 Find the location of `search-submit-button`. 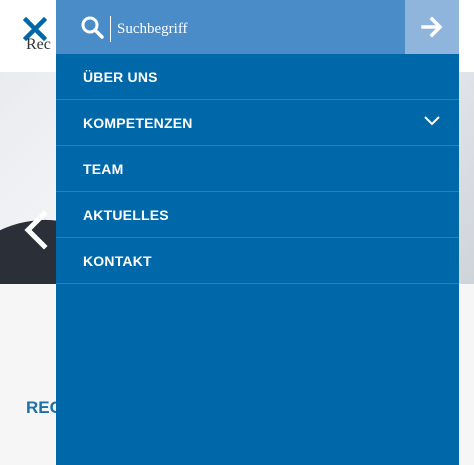

search-submit-button is located at coordinates (432, 27).